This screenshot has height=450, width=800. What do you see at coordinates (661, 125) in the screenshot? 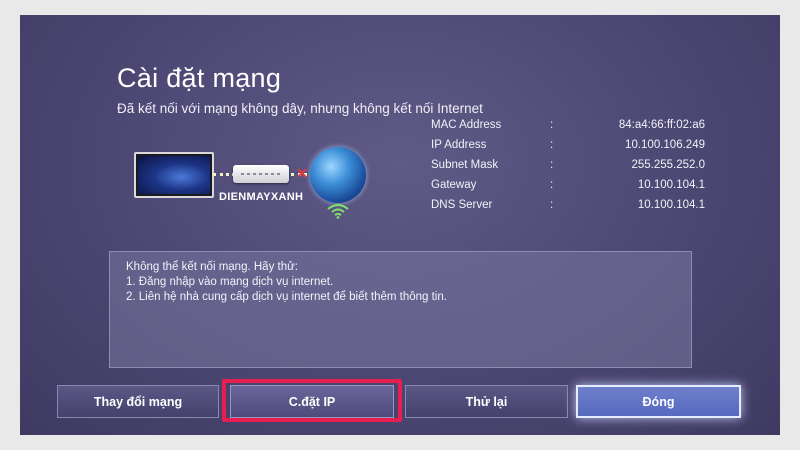
I see `info-value: 84:a4:66:ff:02:a6` at bounding box center [661, 125].